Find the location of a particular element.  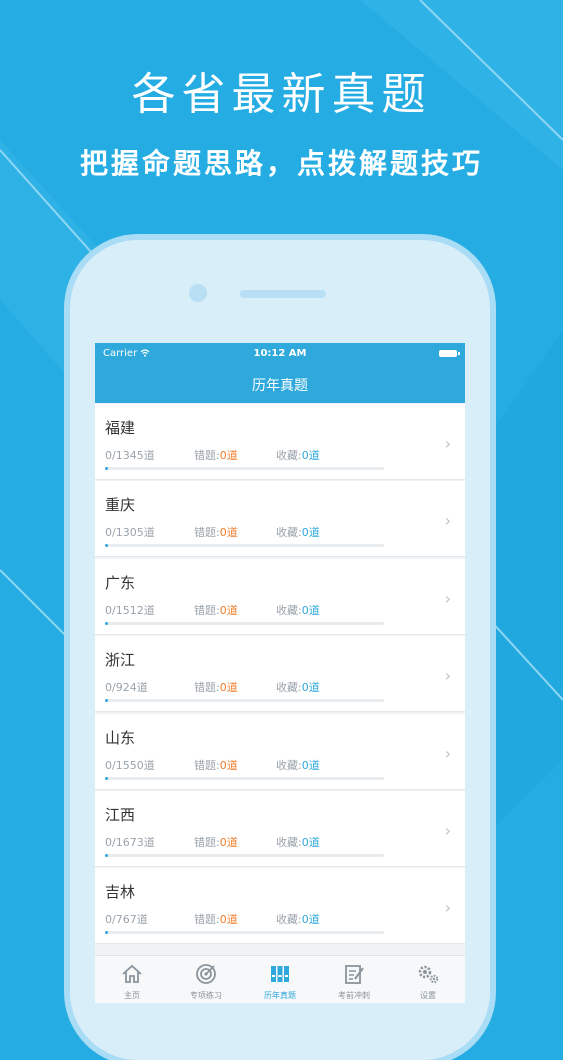

province-name: 浙江 is located at coordinates (120, 660).